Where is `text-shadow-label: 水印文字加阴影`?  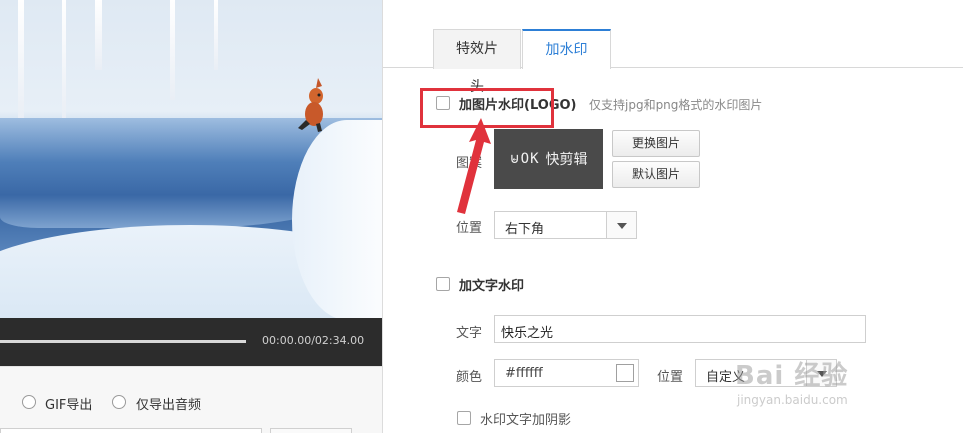
text-shadow-label: 水印文字加阴影 is located at coordinates (525, 418).